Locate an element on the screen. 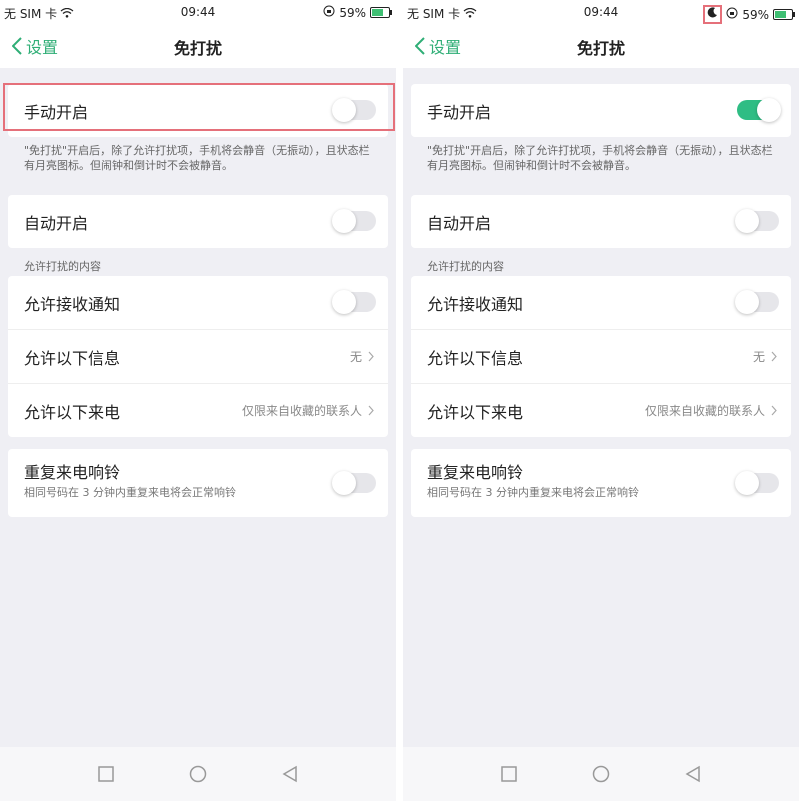 This screenshot has width=800, height=801. divider is located at coordinates (399, 400).